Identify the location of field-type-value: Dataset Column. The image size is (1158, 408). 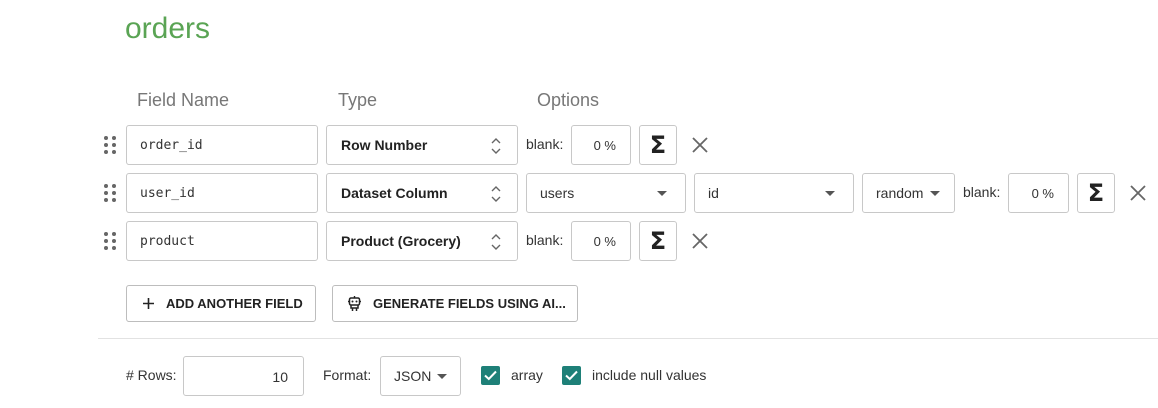
(394, 193).